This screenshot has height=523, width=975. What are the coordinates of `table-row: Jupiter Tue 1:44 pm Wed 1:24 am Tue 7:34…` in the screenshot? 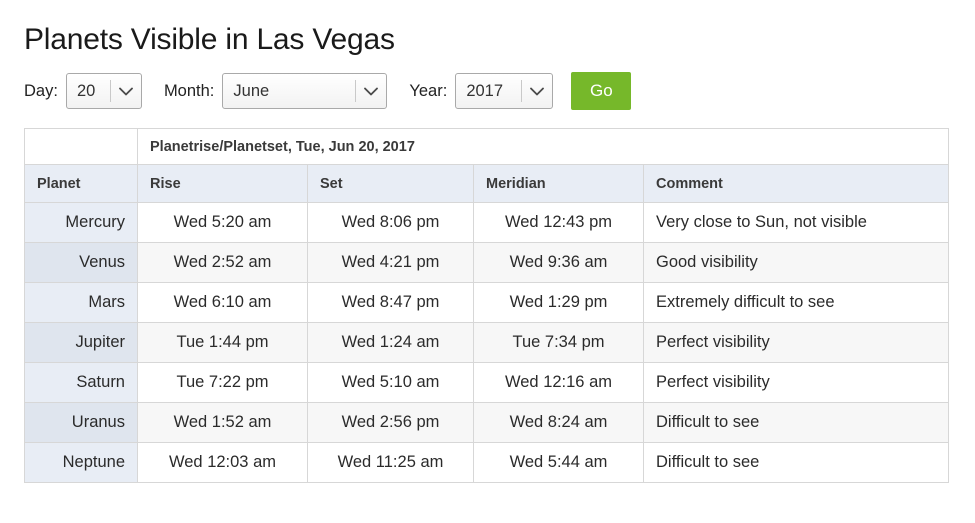 It's located at (487, 342).